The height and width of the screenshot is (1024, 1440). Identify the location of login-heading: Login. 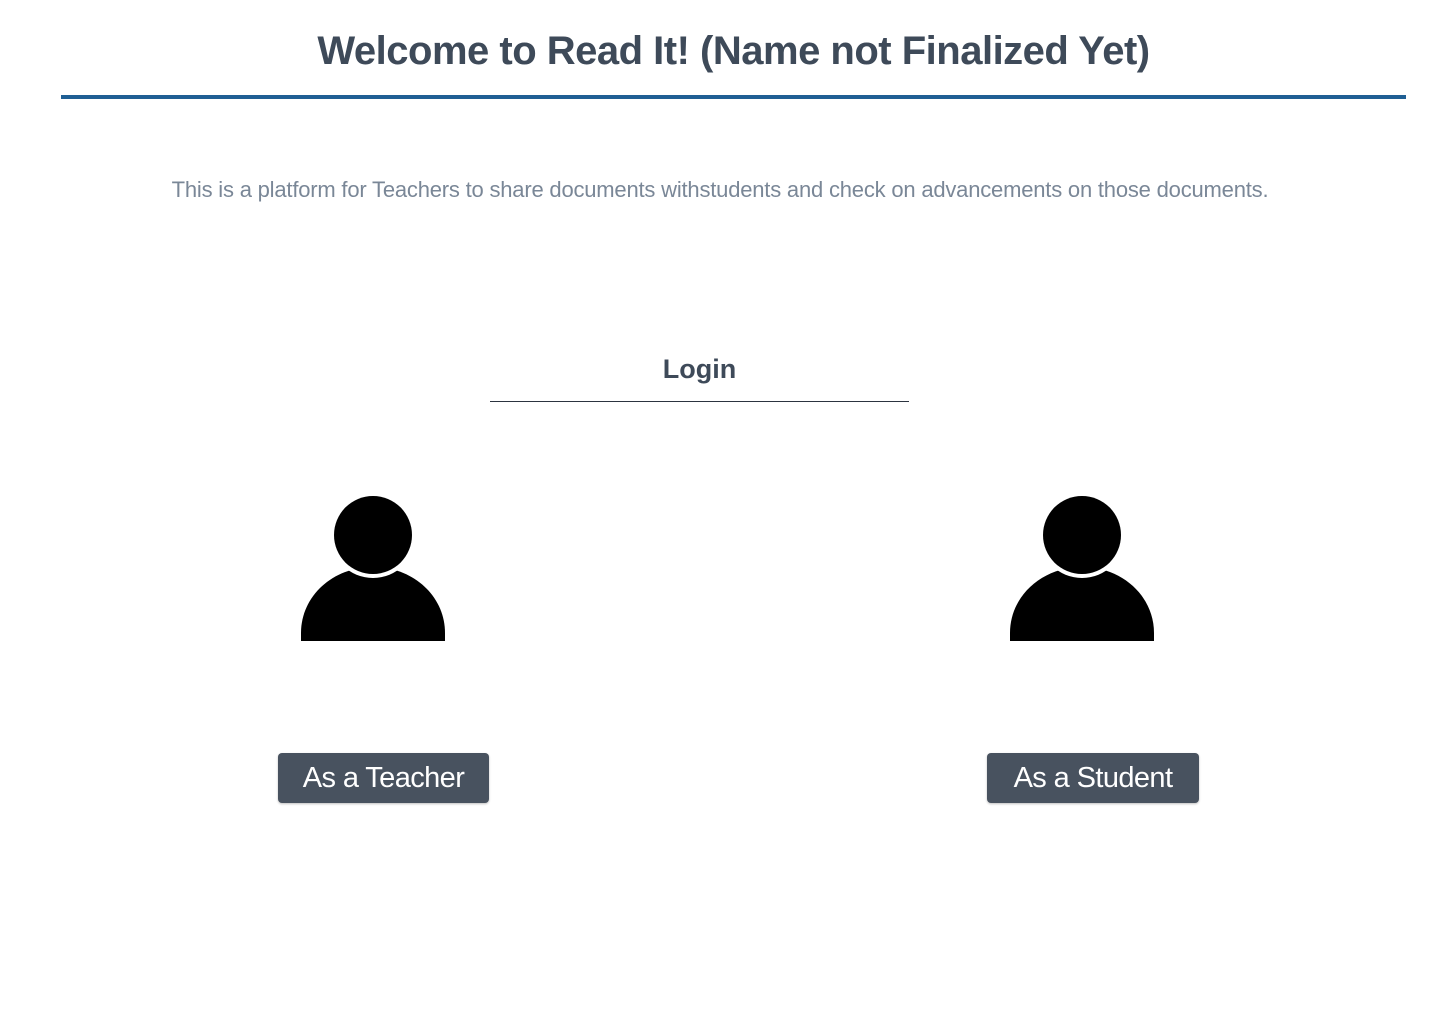
(699, 369).